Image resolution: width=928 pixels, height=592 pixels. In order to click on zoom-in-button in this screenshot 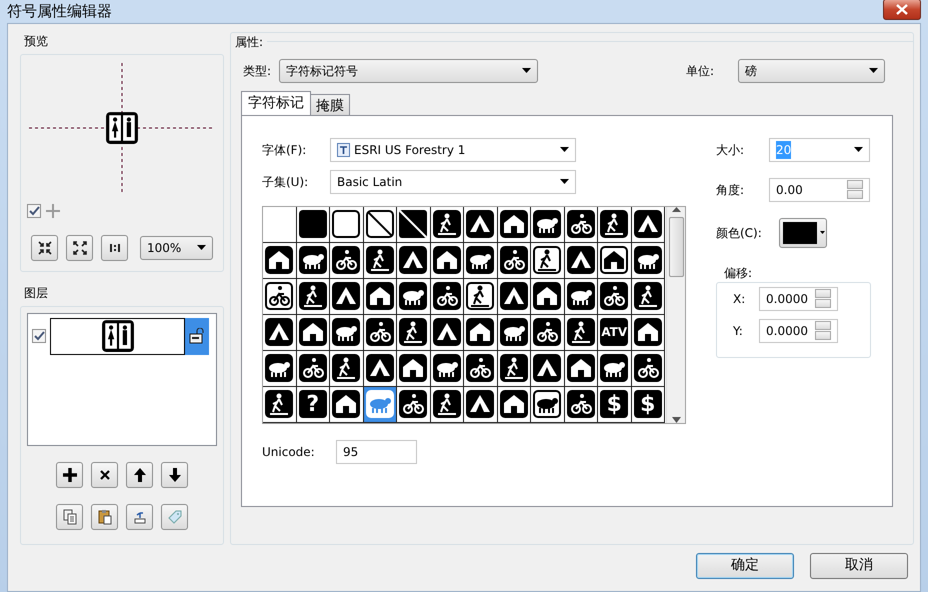, I will do `click(44, 247)`.